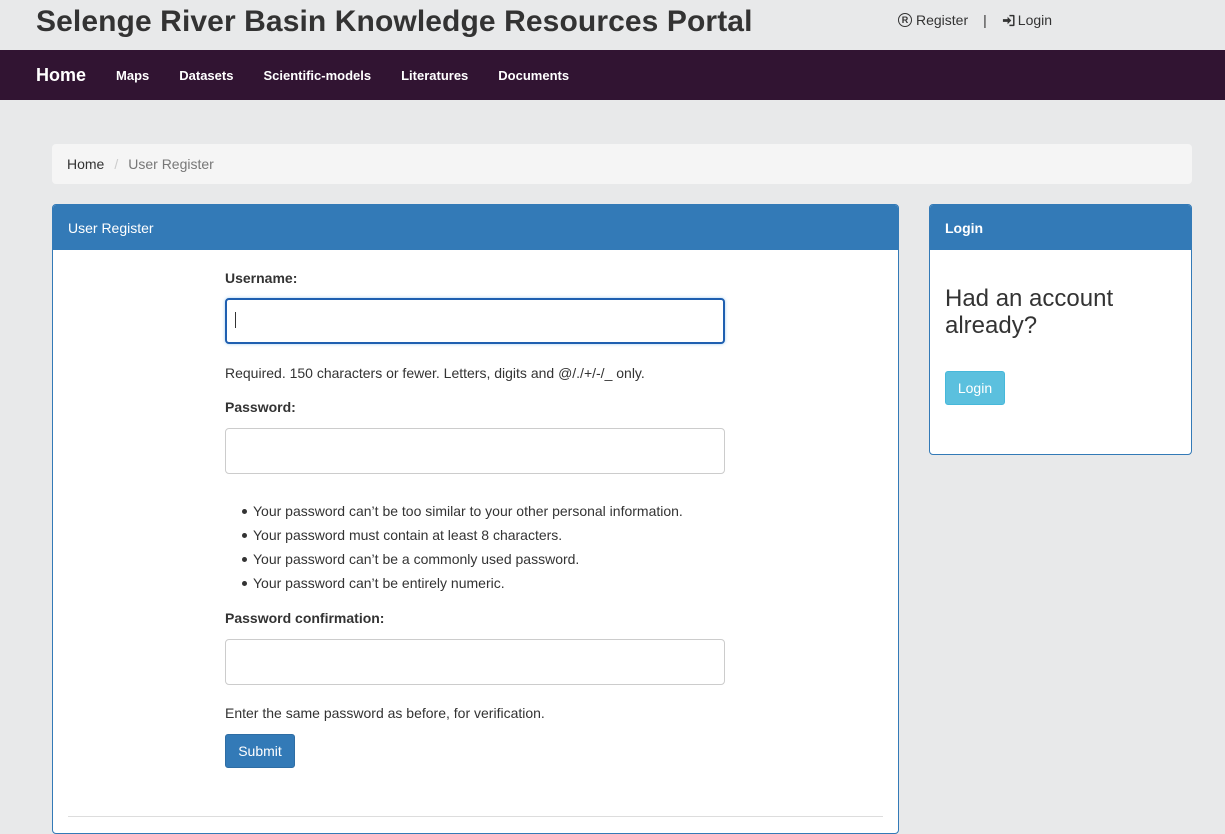 This screenshot has height=834, width=1225. I want to click on login-link-label: Login, so click(1035, 20).